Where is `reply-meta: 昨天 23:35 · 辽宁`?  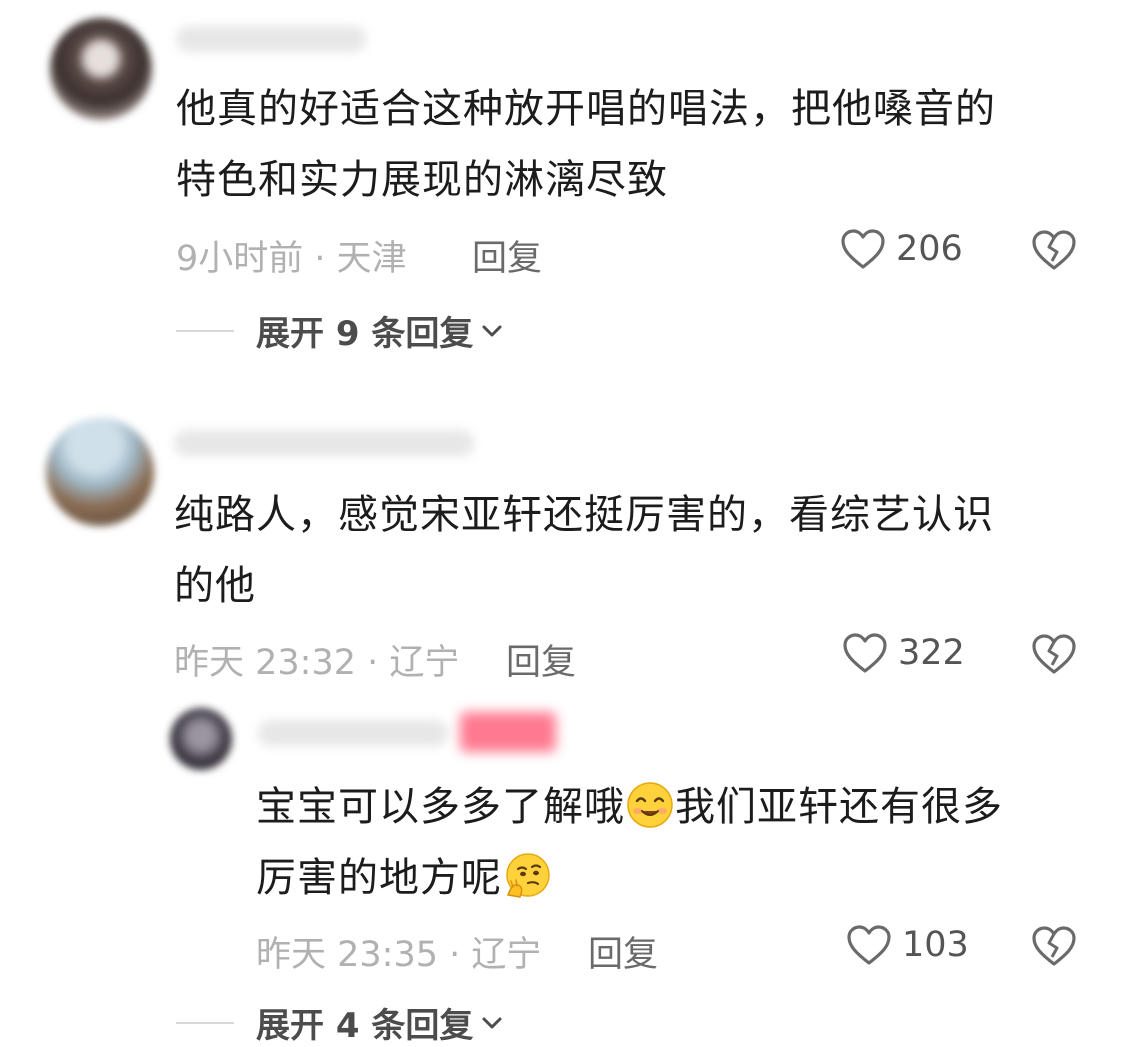
reply-meta: 昨天 23:35 · 辽宁 is located at coordinates (399, 955).